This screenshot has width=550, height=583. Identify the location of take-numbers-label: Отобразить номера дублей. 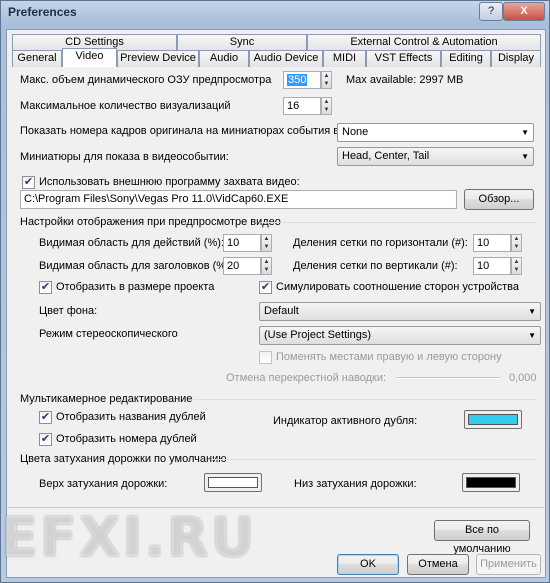
(126, 439).